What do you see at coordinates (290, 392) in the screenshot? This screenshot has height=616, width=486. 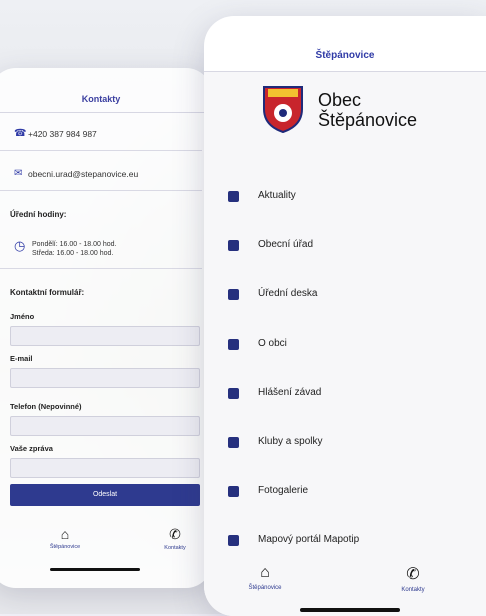 I see `menu-label: Hlášení závad` at bounding box center [290, 392].